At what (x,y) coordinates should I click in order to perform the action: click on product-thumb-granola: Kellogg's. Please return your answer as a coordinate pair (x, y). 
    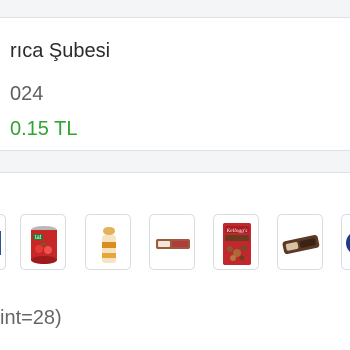
    Looking at the image, I should click on (236, 242).